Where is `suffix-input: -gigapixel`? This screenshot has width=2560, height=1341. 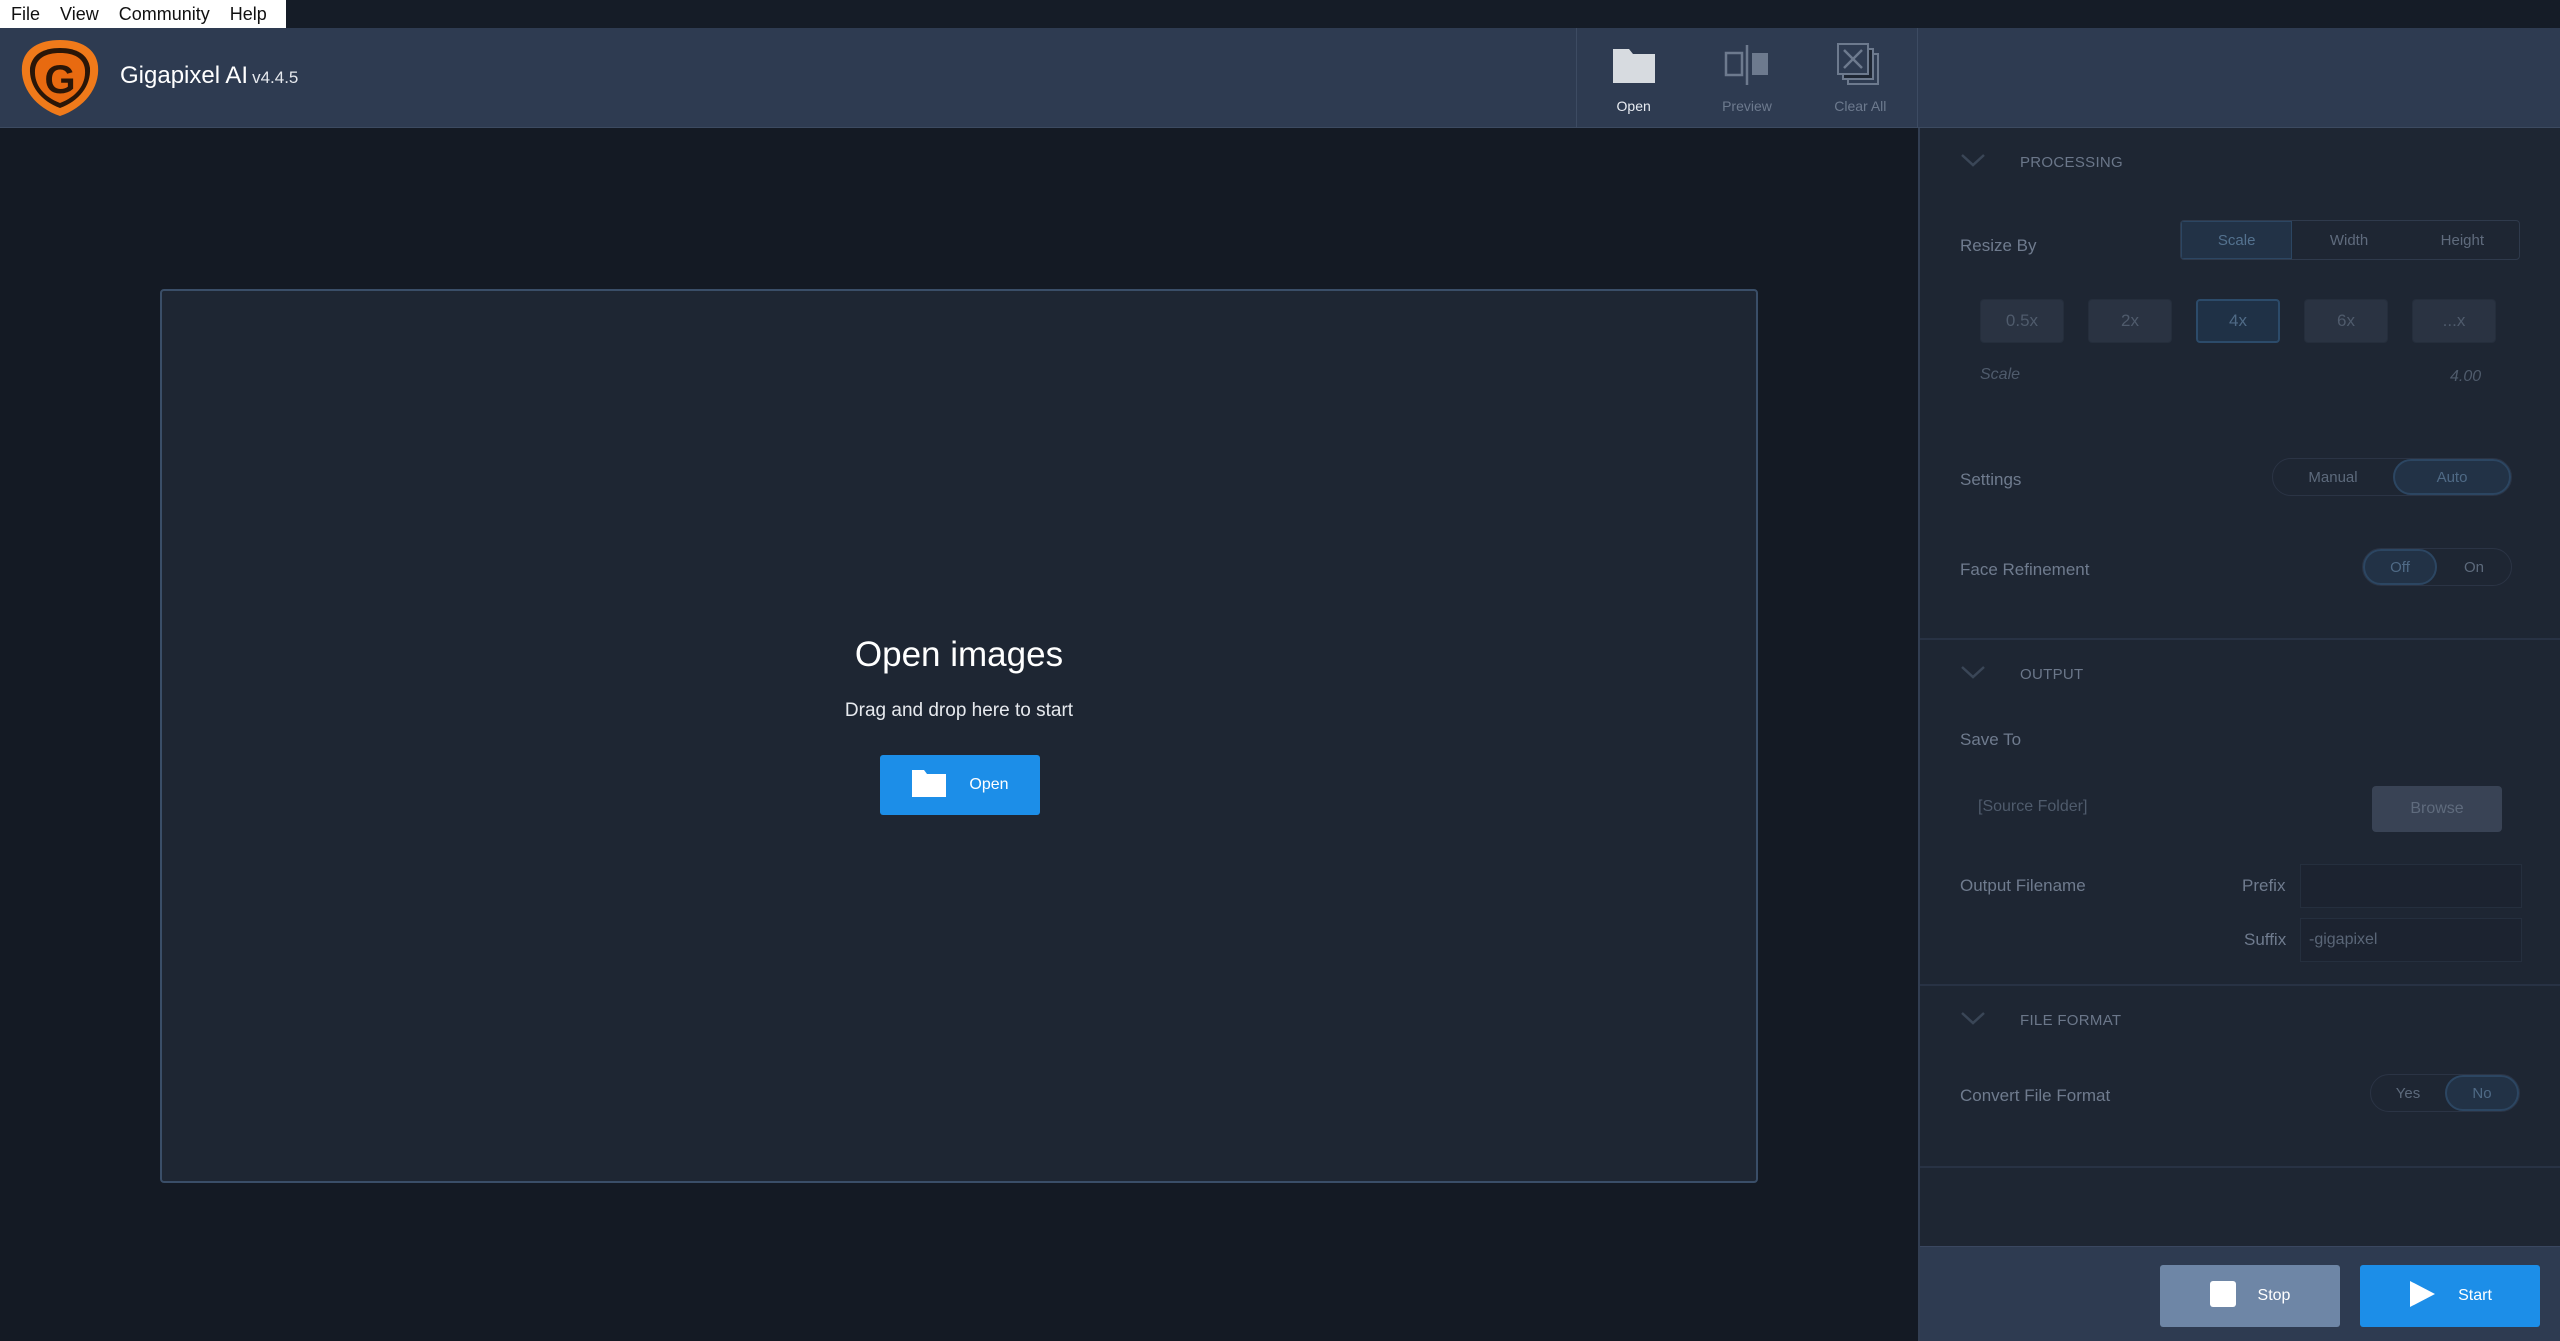
suffix-input: -gigapixel is located at coordinates (2411, 940).